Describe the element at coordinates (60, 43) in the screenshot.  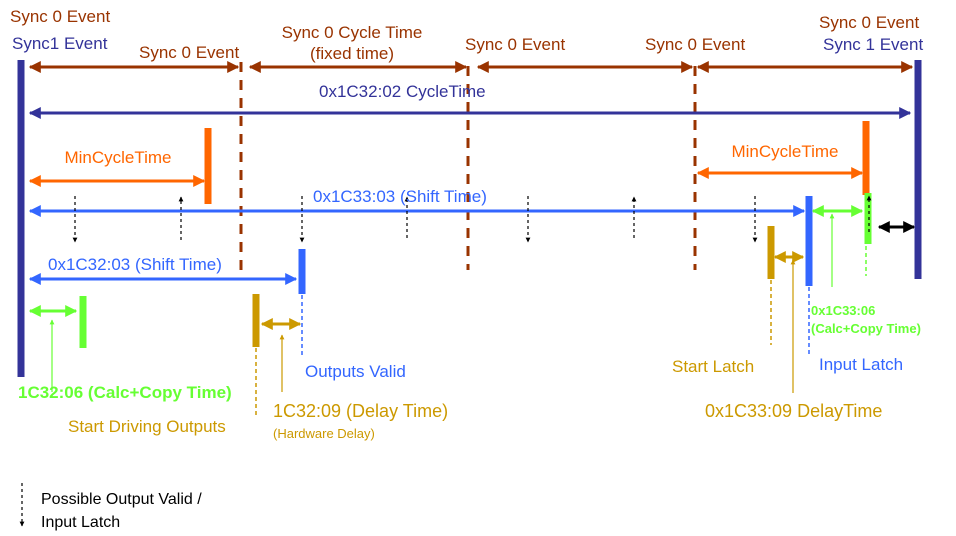
I see `left-sync1-label: Sync1 Event` at that location.